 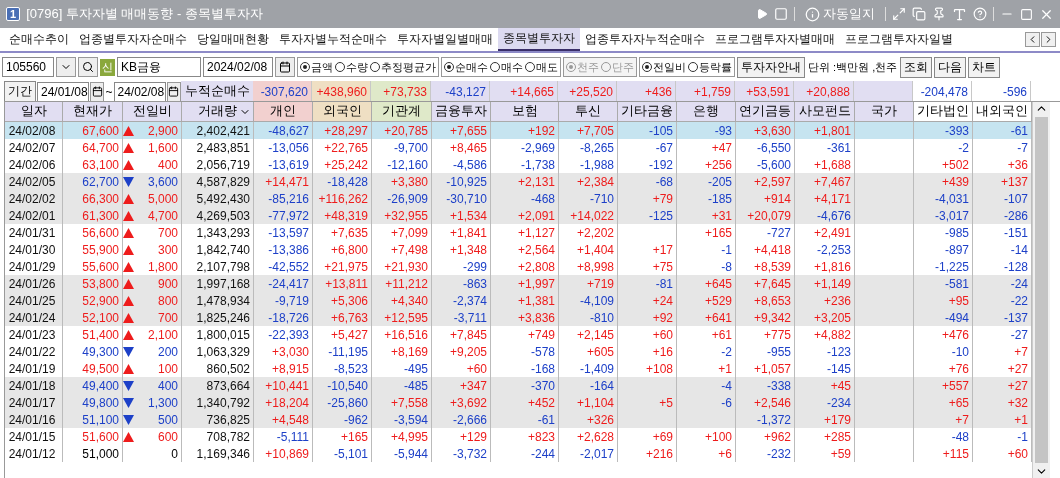 I want to click on table-cell: +10,869, so click(x=283, y=453).